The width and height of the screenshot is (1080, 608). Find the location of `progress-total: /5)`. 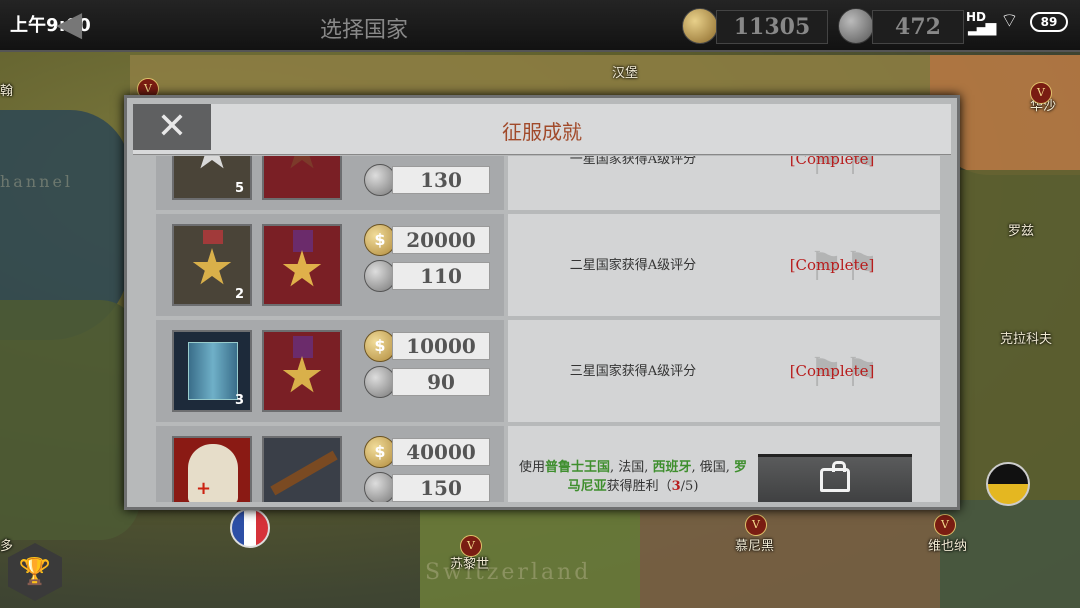

progress-total: /5) is located at coordinates (689, 486).